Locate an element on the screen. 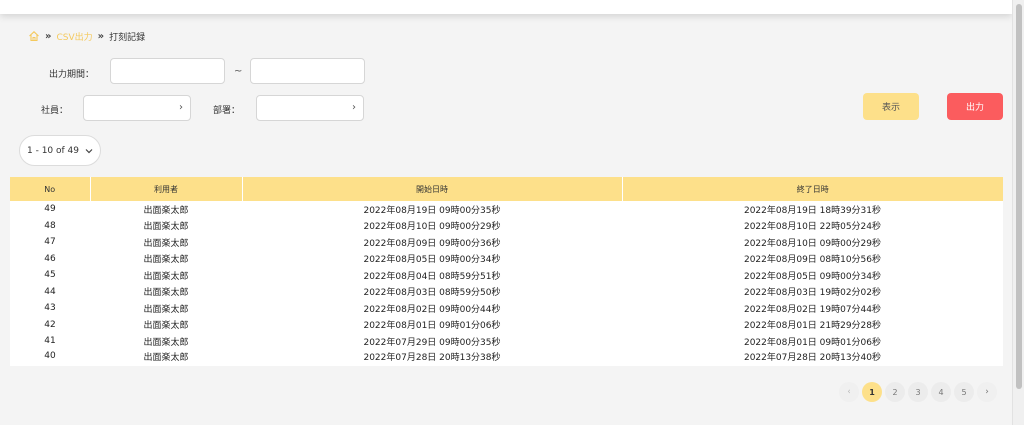 The image size is (1024, 425). cell-start: 2022年08月10日 09時00分29秒 is located at coordinates (432, 227).